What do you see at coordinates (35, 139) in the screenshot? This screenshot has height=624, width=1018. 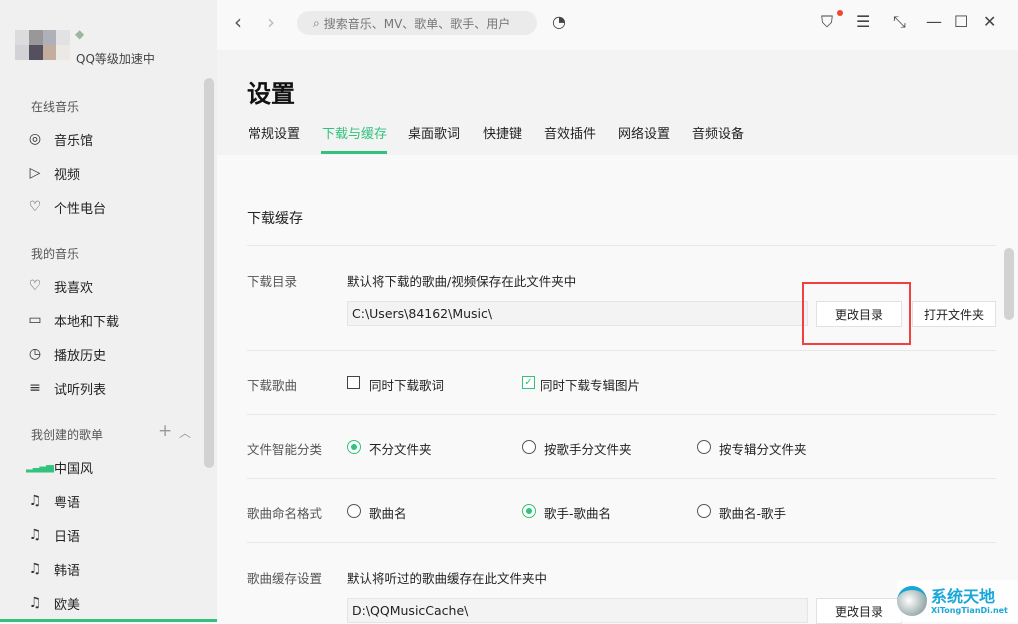 I see `music-hall-icon: ◎` at bounding box center [35, 139].